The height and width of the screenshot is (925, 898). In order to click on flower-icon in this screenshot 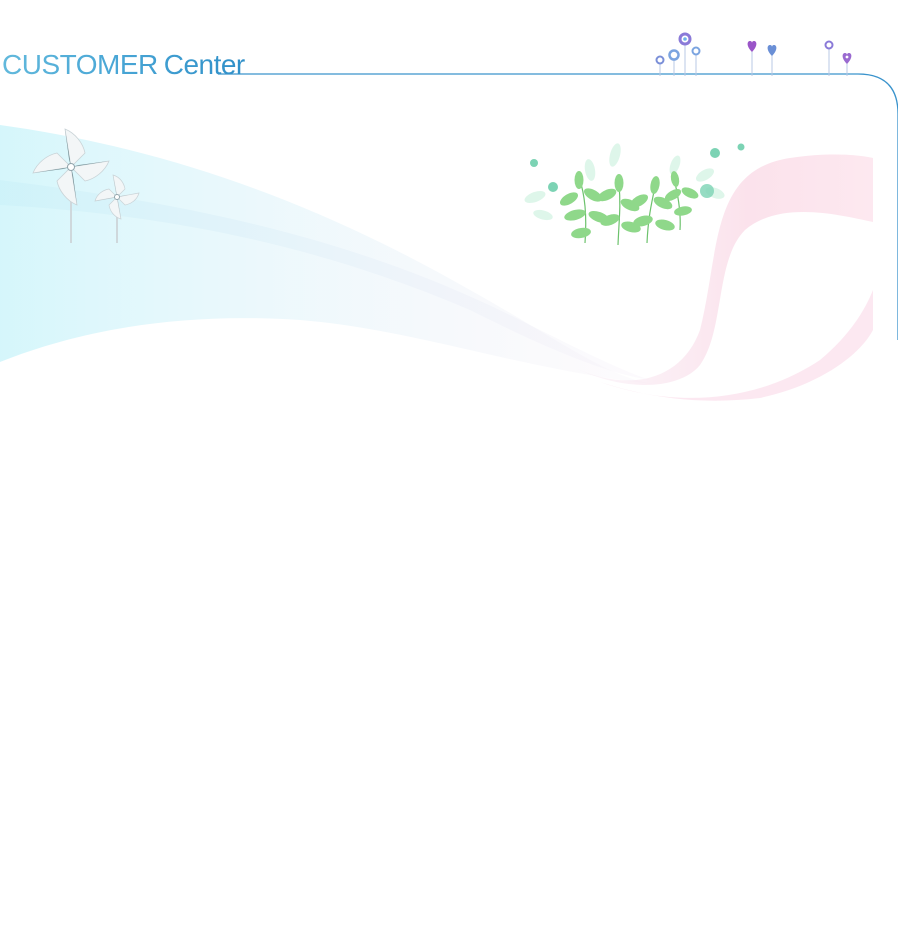, I will do `click(753, 54)`.